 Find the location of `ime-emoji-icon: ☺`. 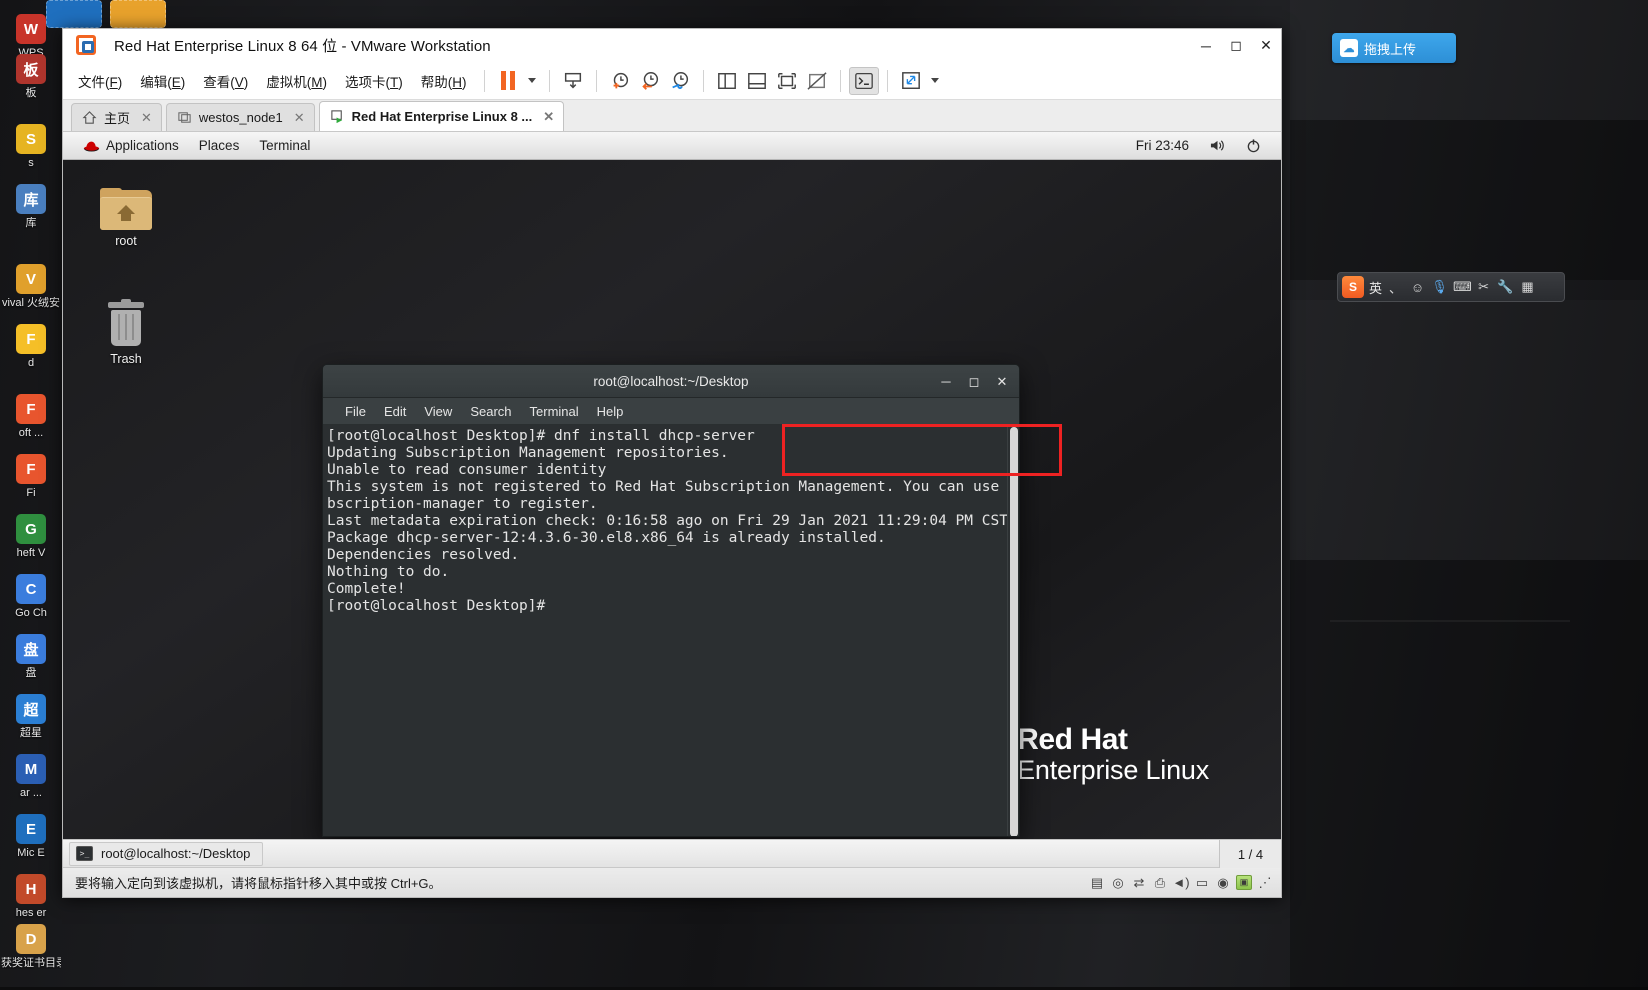

ime-emoji-icon: ☺ is located at coordinates (1417, 287).